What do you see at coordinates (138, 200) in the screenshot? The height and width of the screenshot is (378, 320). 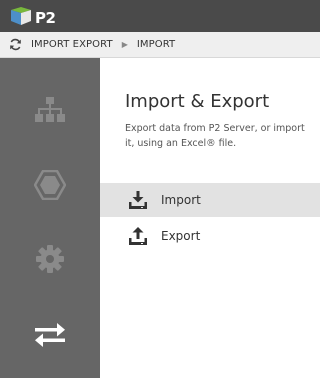 I see `download-icon` at bounding box center [138, 200].